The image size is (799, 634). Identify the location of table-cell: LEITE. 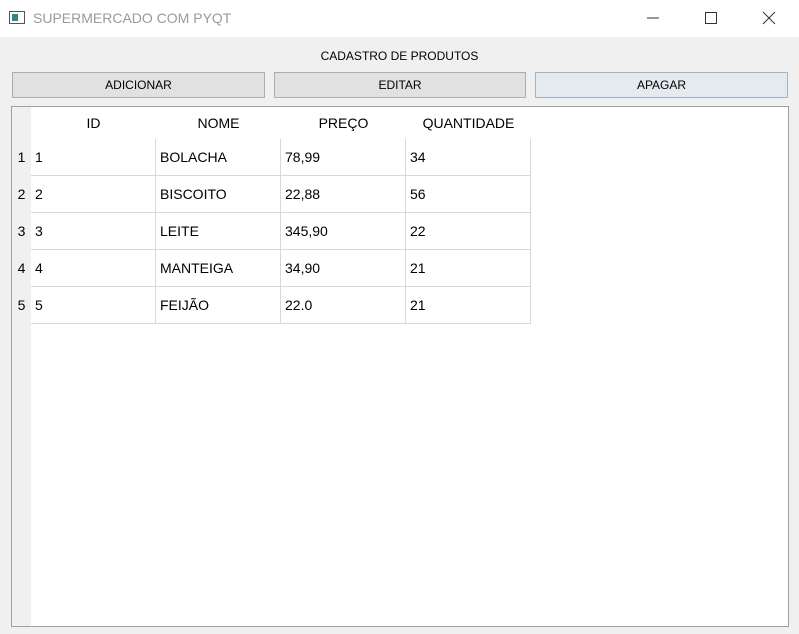
(218, 231).